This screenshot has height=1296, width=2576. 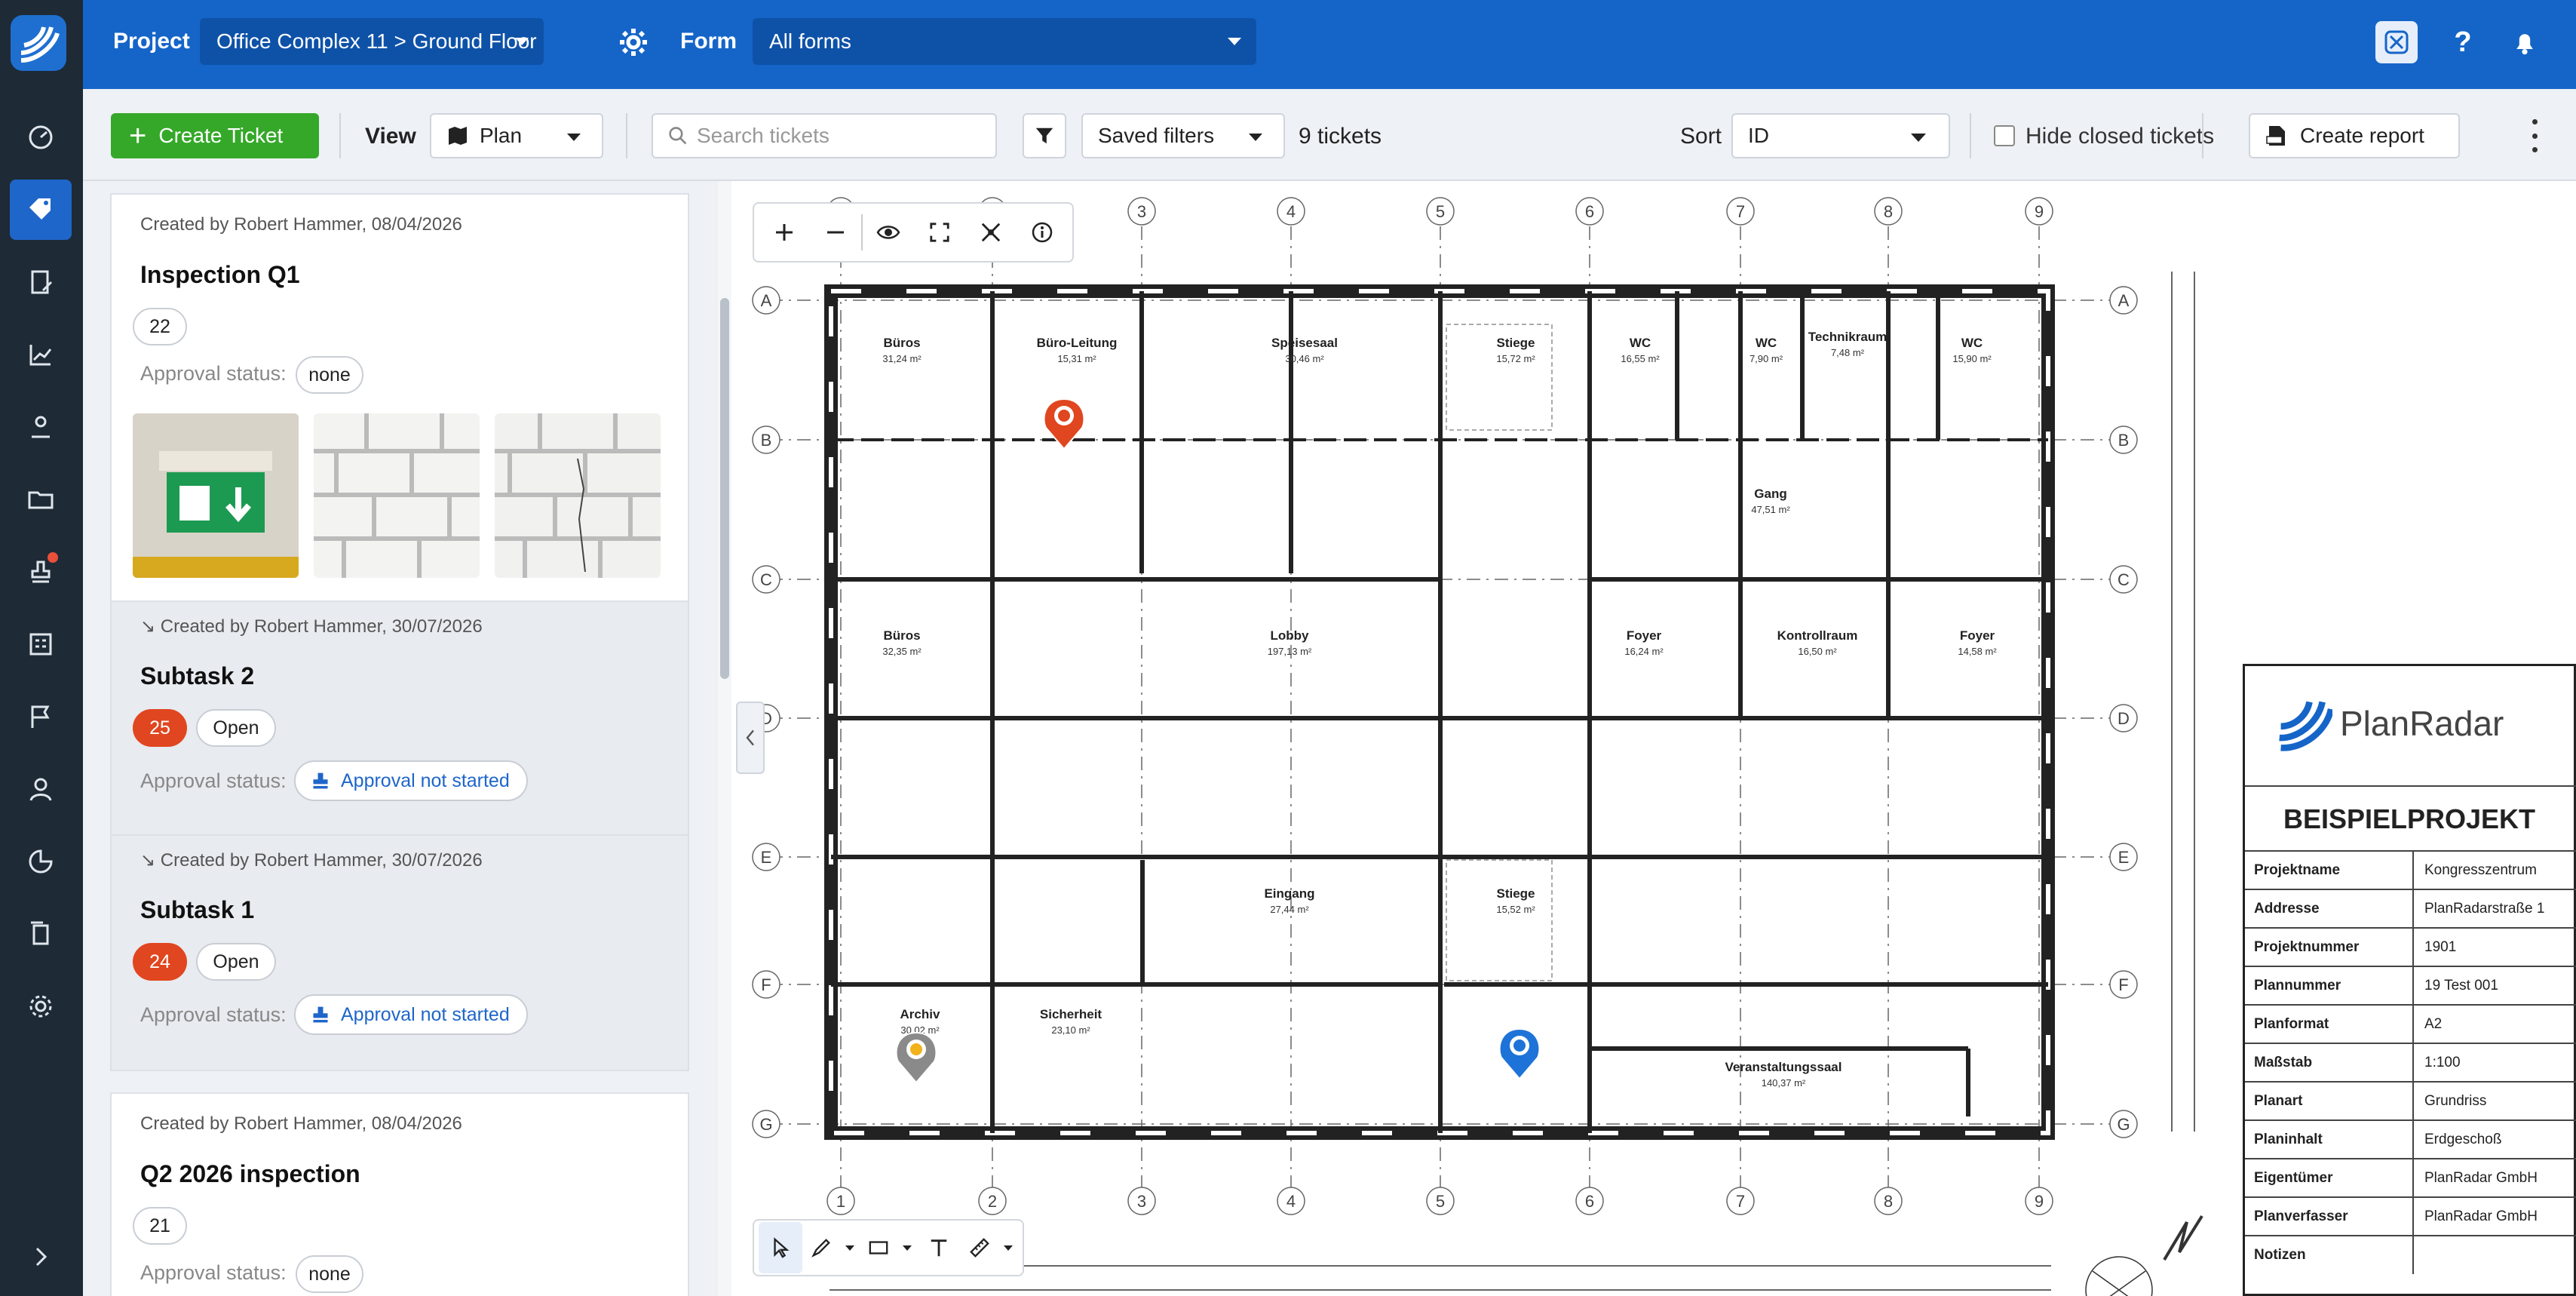 What do you see at coordinates (1008, 1247) in the screenshot?
I see `measure-options-chevron-icon` at bounding box center [1008, 1247].